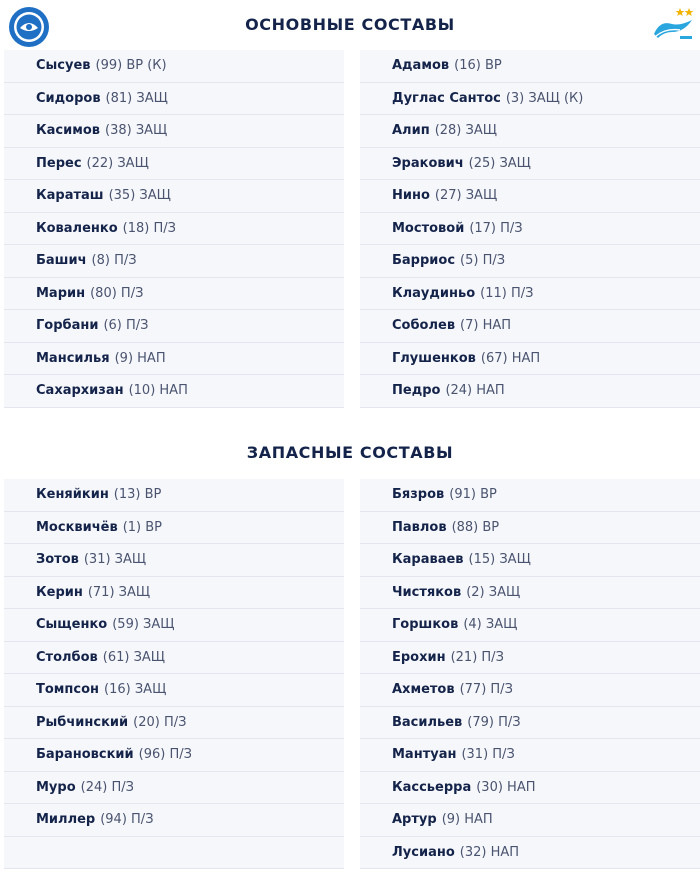 Image resolution: width=700 pixels, height=878 pixels. I want to click on player-number-position: (11) П/З, so click(507, 293).